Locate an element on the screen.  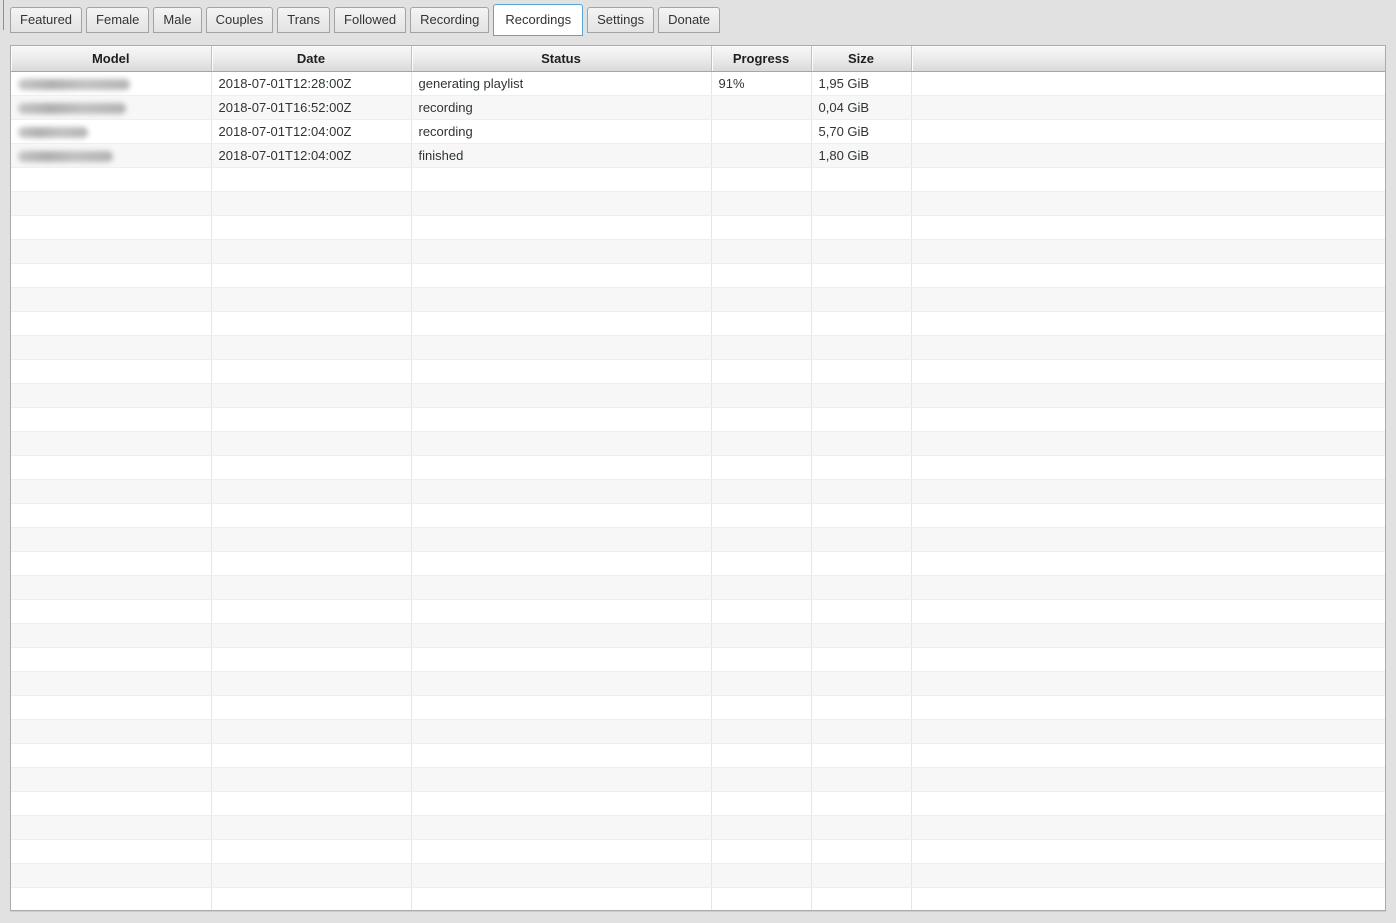
column-header-date: Date is located at coordinates (311, 59).